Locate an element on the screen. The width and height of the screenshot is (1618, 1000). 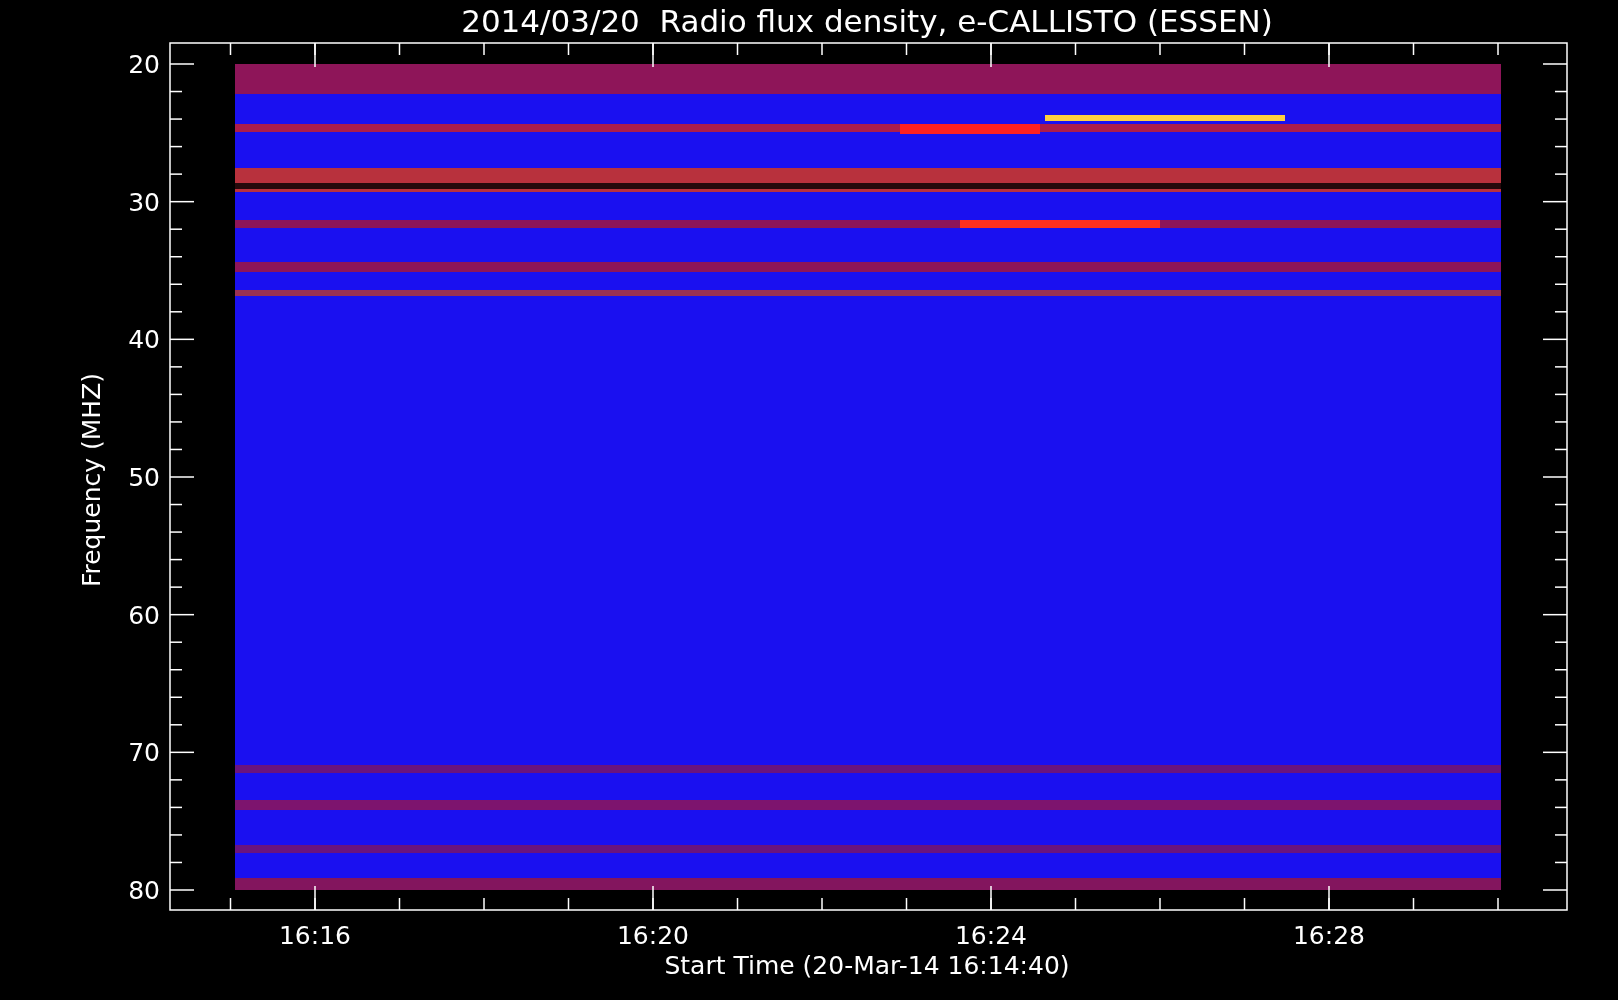
x-tick-label: 16:24 is located at coordinates (991, 935).